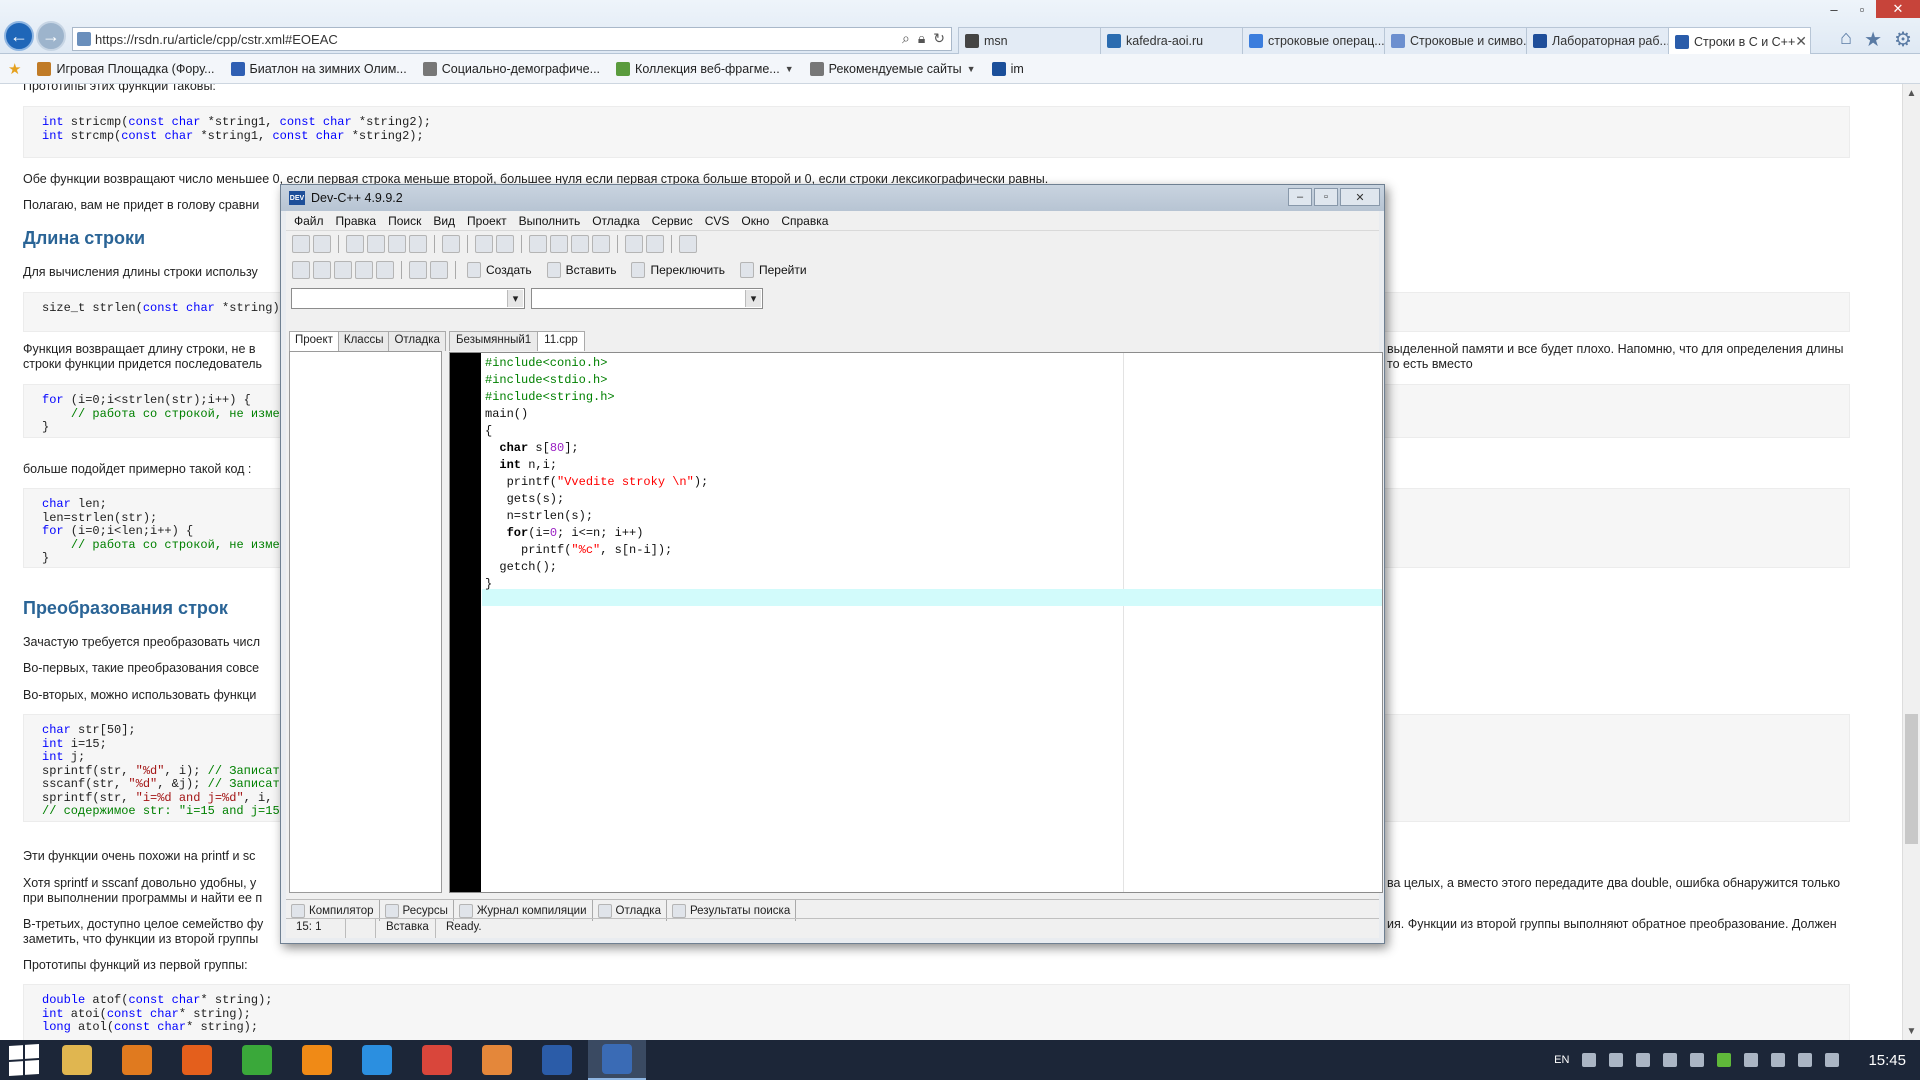  I want to click on settings-gear-icon: ⚙, so click(1903, 39).